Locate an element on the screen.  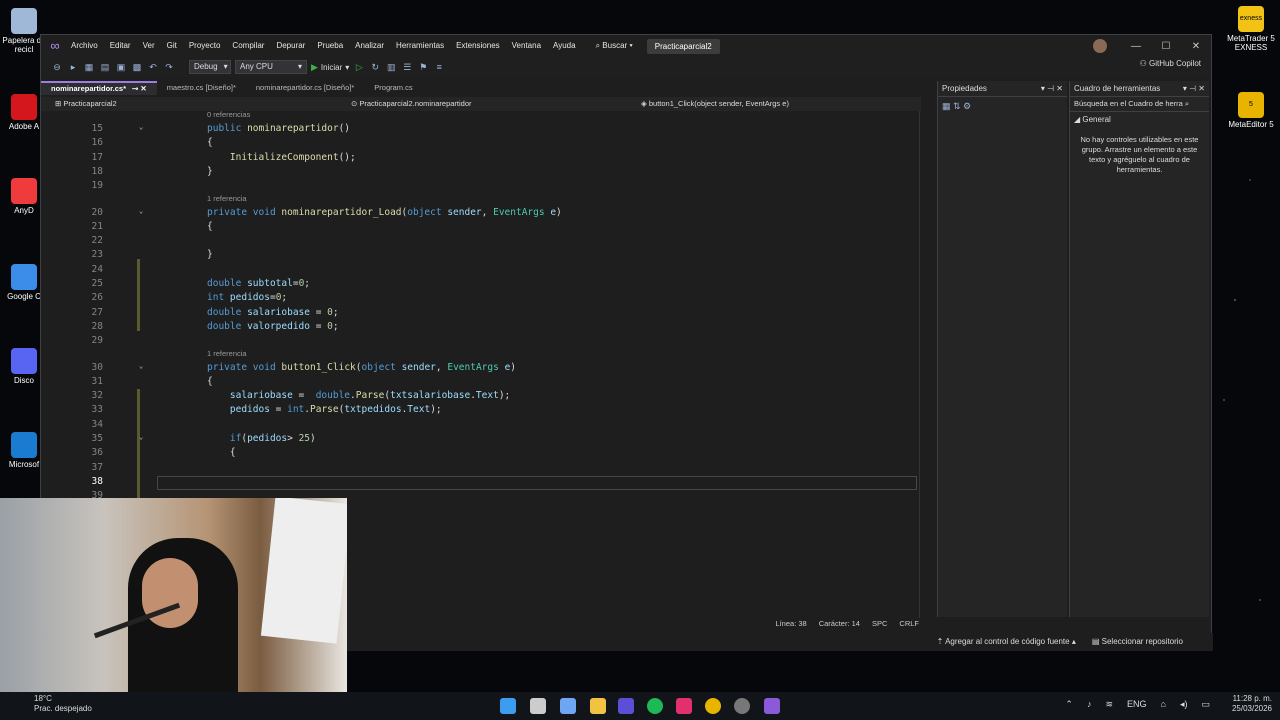
save-all-icon: ▩ is located at coordinates (137, 67).